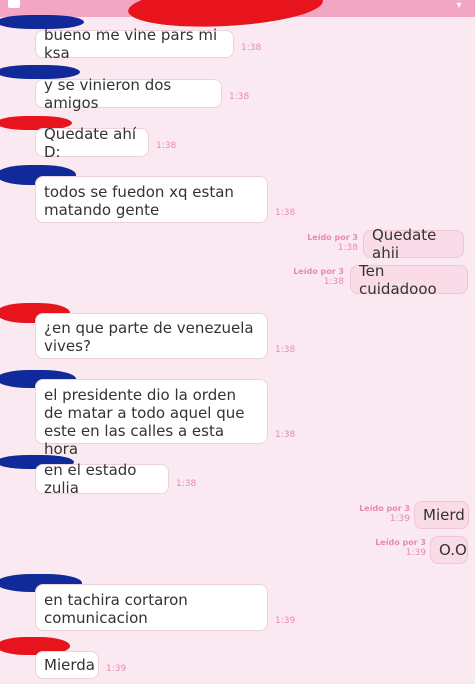 This screenshot has height=684, width=475. I want to click on message-incoming: todos se fuedon xq estan matando gente, so click(151, 199).